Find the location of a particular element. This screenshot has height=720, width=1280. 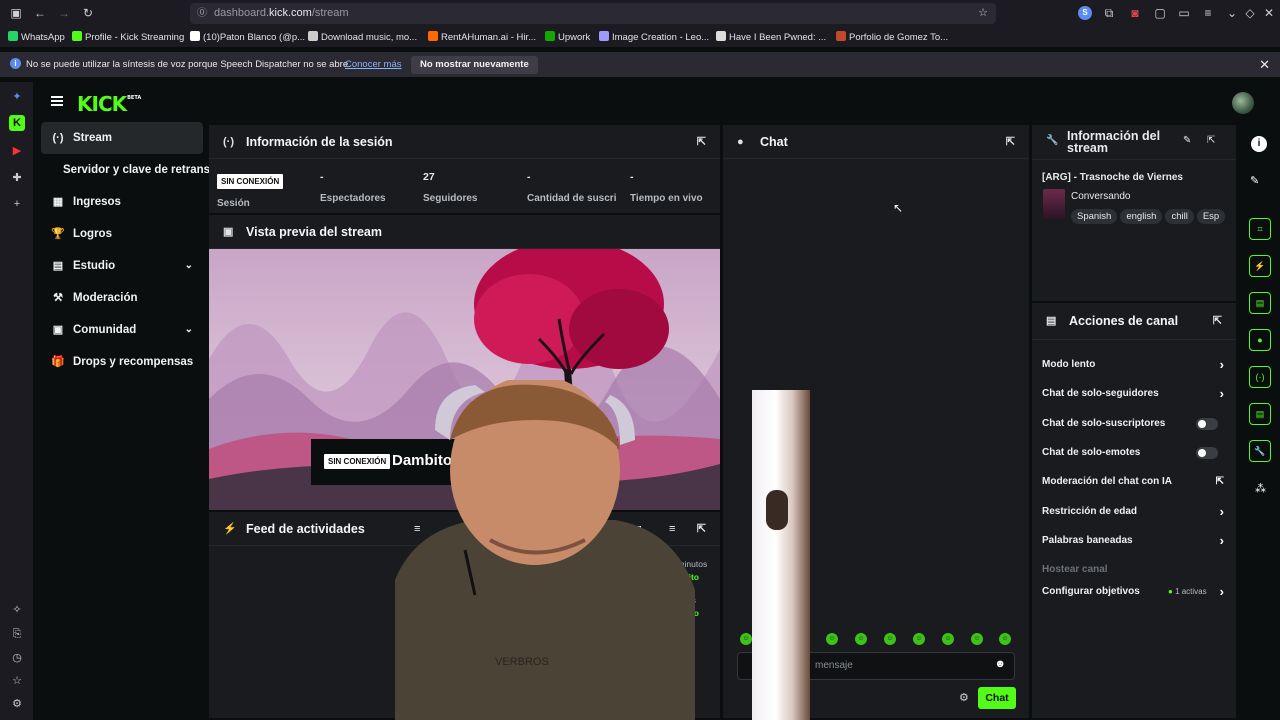

learn-more-link: Conocer más is located at coordinates (373, 64).